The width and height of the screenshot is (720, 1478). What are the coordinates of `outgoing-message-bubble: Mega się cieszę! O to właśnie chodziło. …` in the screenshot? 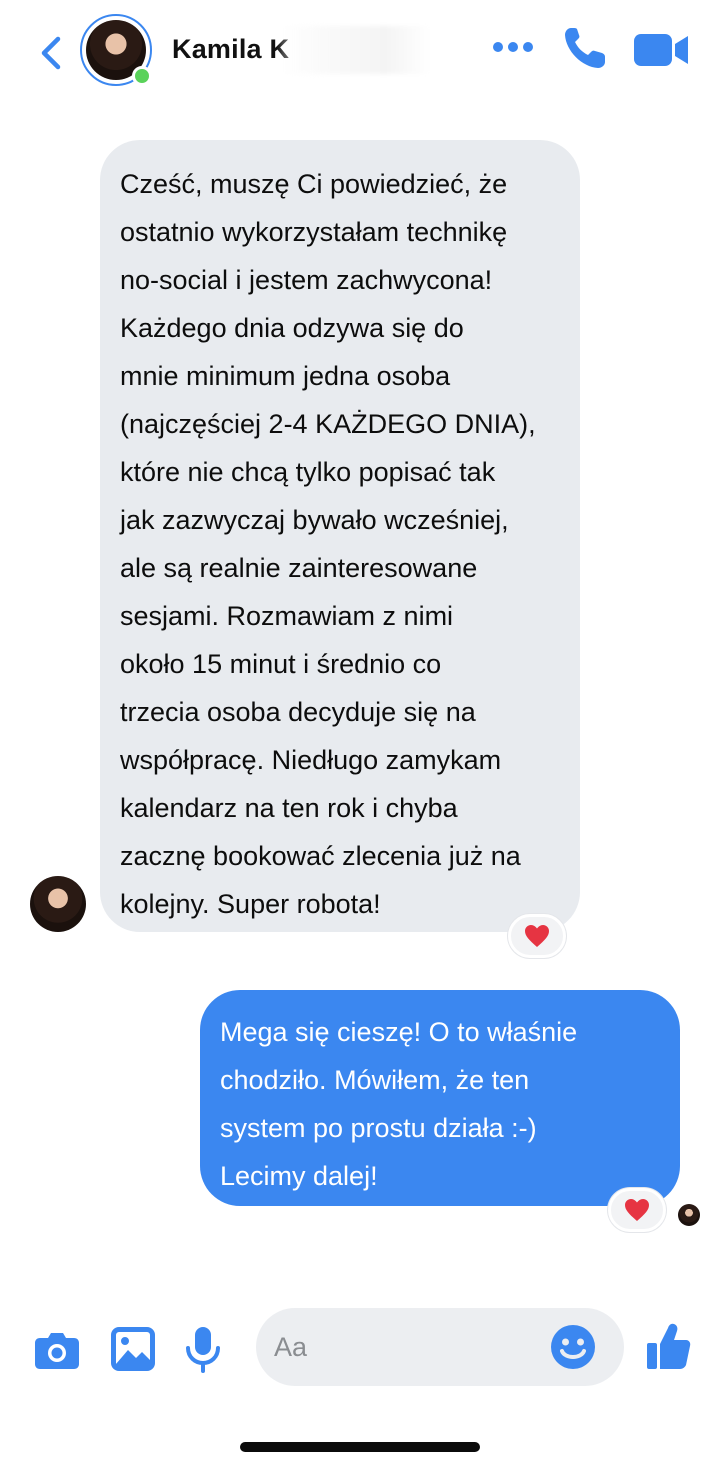 It's located at (440, 1098).